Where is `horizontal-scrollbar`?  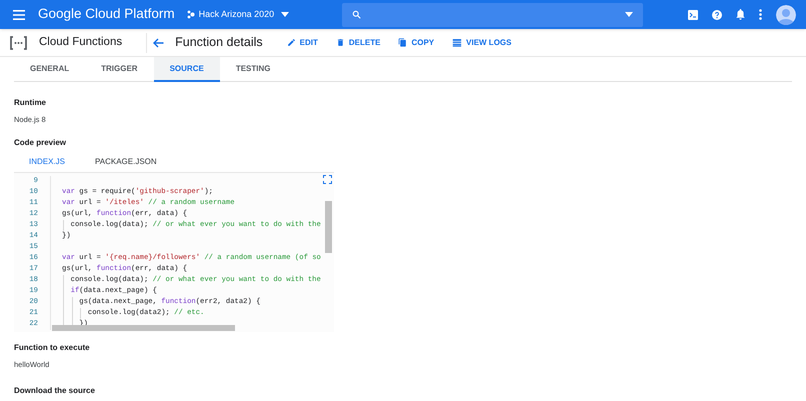
horizontal-scrollbar is located at coordinates (143, 328).